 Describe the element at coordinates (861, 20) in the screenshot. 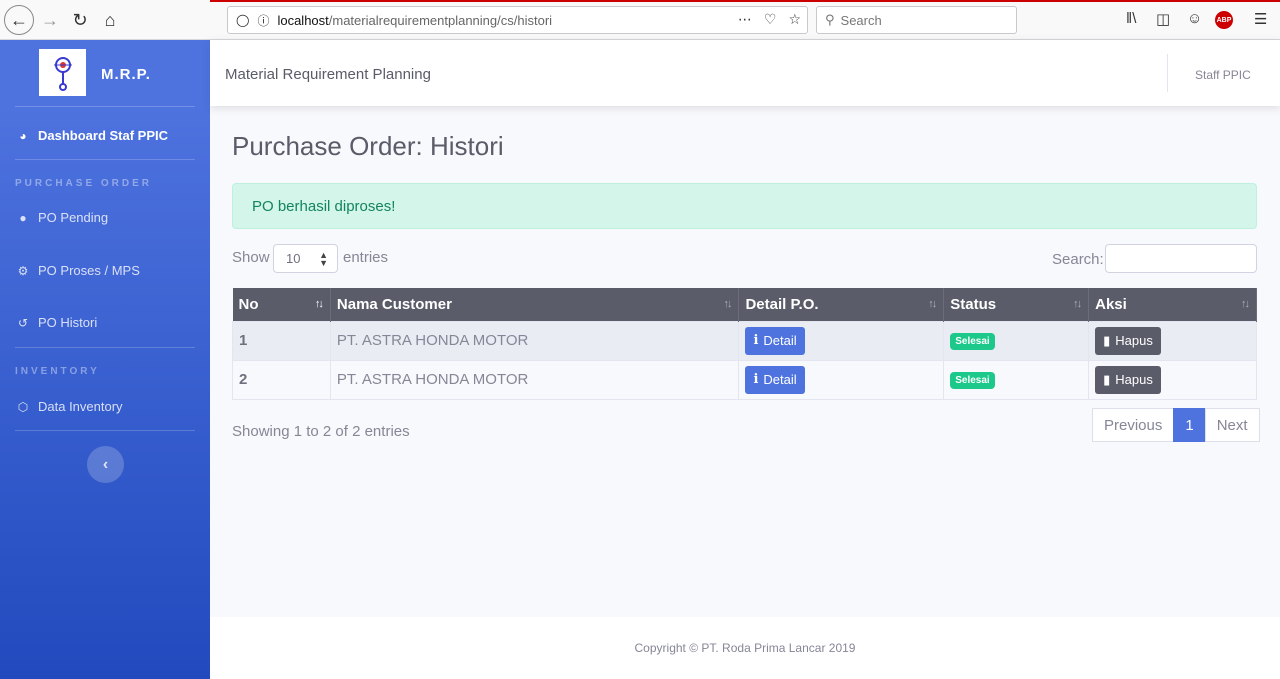

I see `browser-search-placeholder: Search` at that location.